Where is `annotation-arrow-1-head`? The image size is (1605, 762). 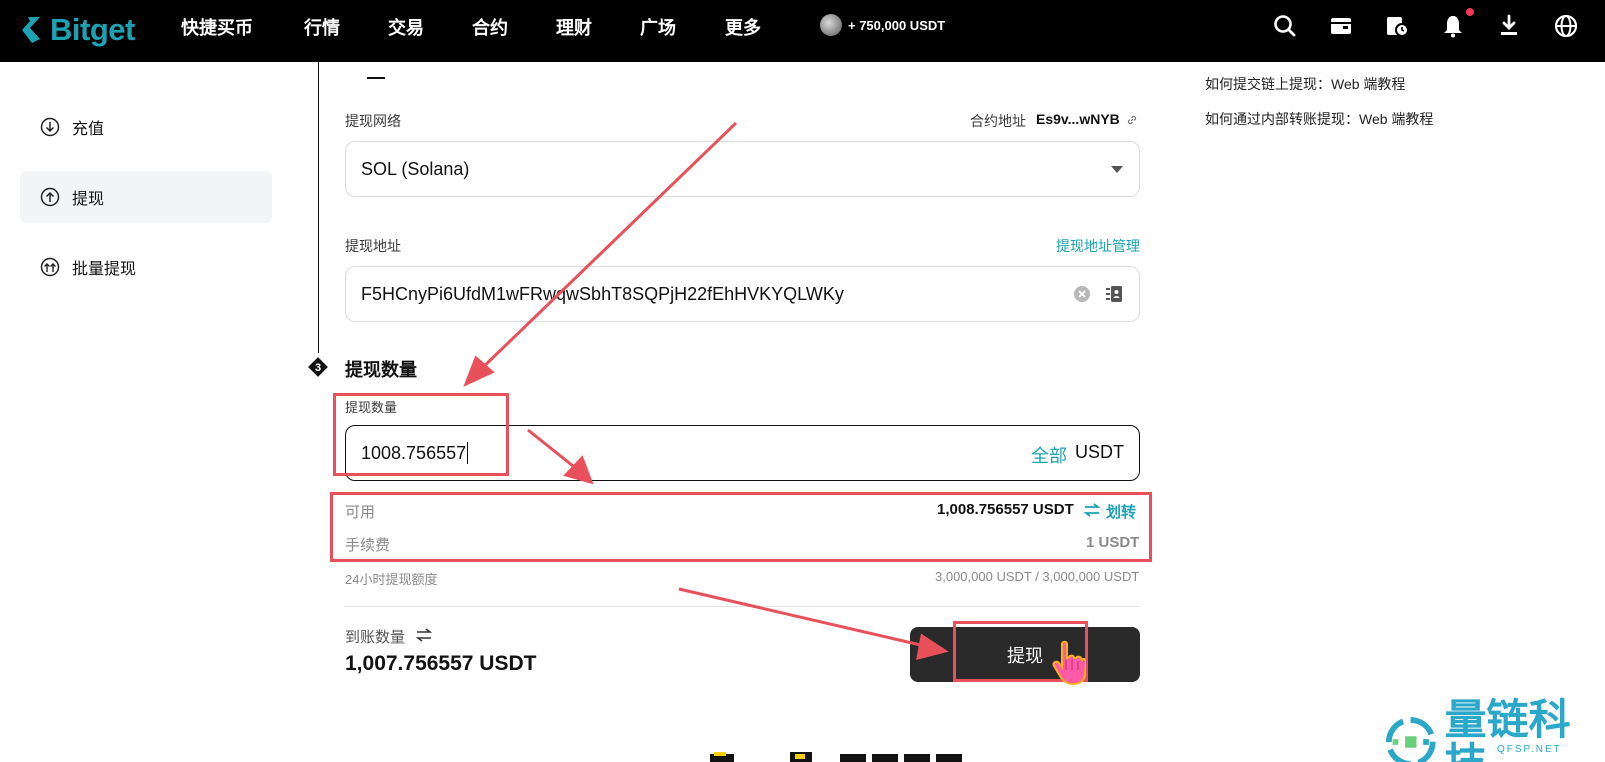 annotation-arrow-1-head is located at coordinates (479, 371).